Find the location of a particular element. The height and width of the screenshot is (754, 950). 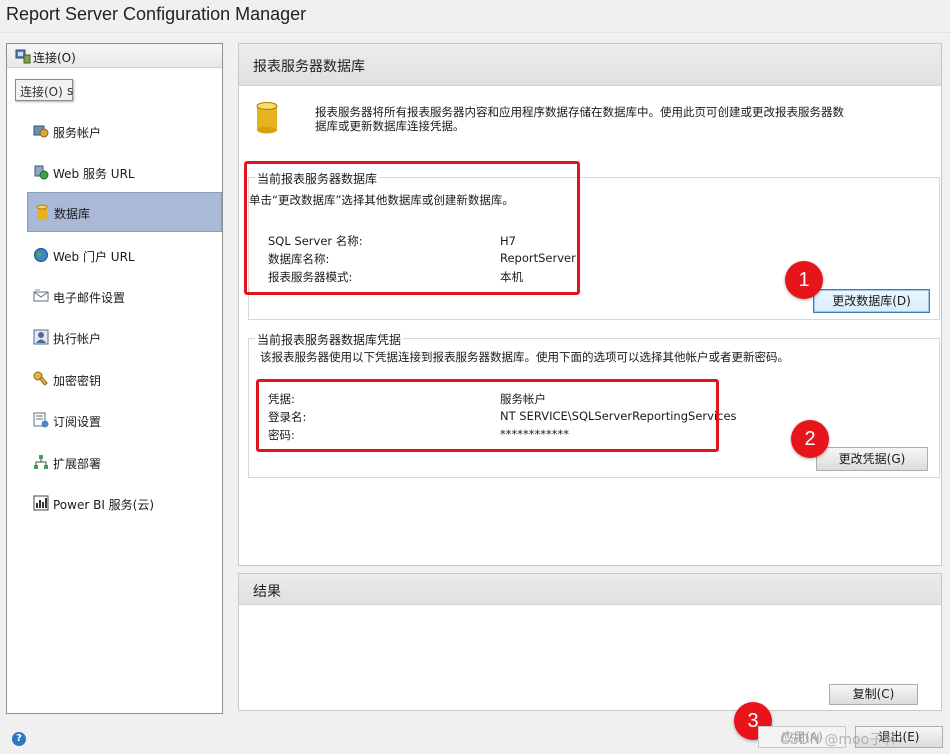

sidebar-item-power-bi-service: Power BI 服务(云) is located at coordinates (124, 503).